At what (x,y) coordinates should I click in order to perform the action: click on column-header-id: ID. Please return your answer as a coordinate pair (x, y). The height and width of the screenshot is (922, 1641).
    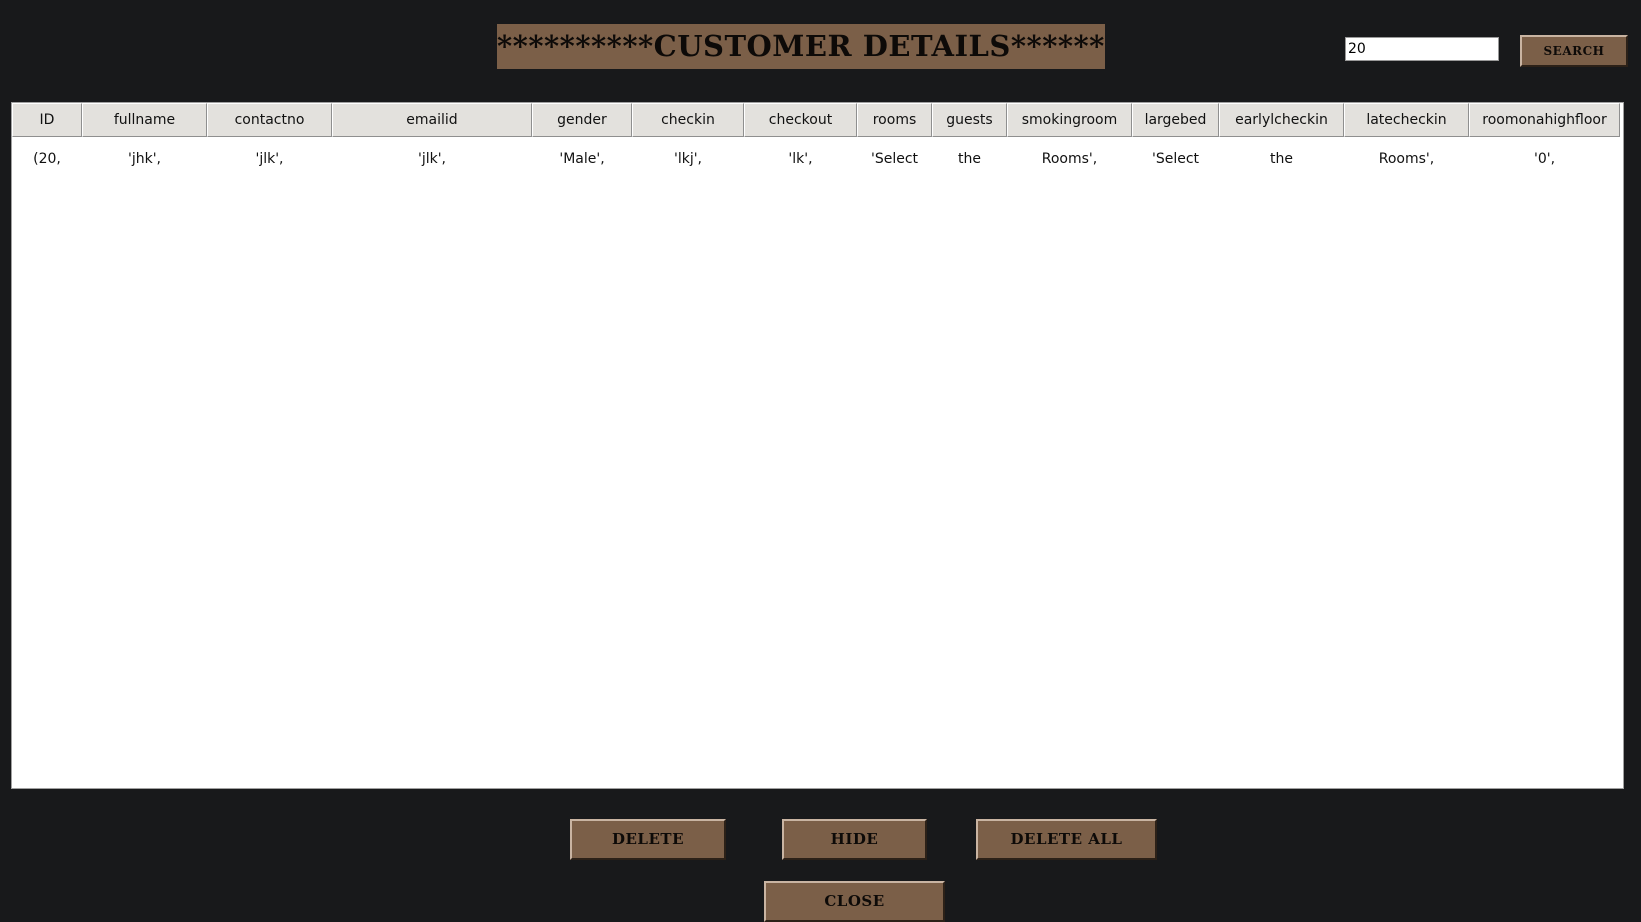
    Looking at the image, I should click on (47, 120).